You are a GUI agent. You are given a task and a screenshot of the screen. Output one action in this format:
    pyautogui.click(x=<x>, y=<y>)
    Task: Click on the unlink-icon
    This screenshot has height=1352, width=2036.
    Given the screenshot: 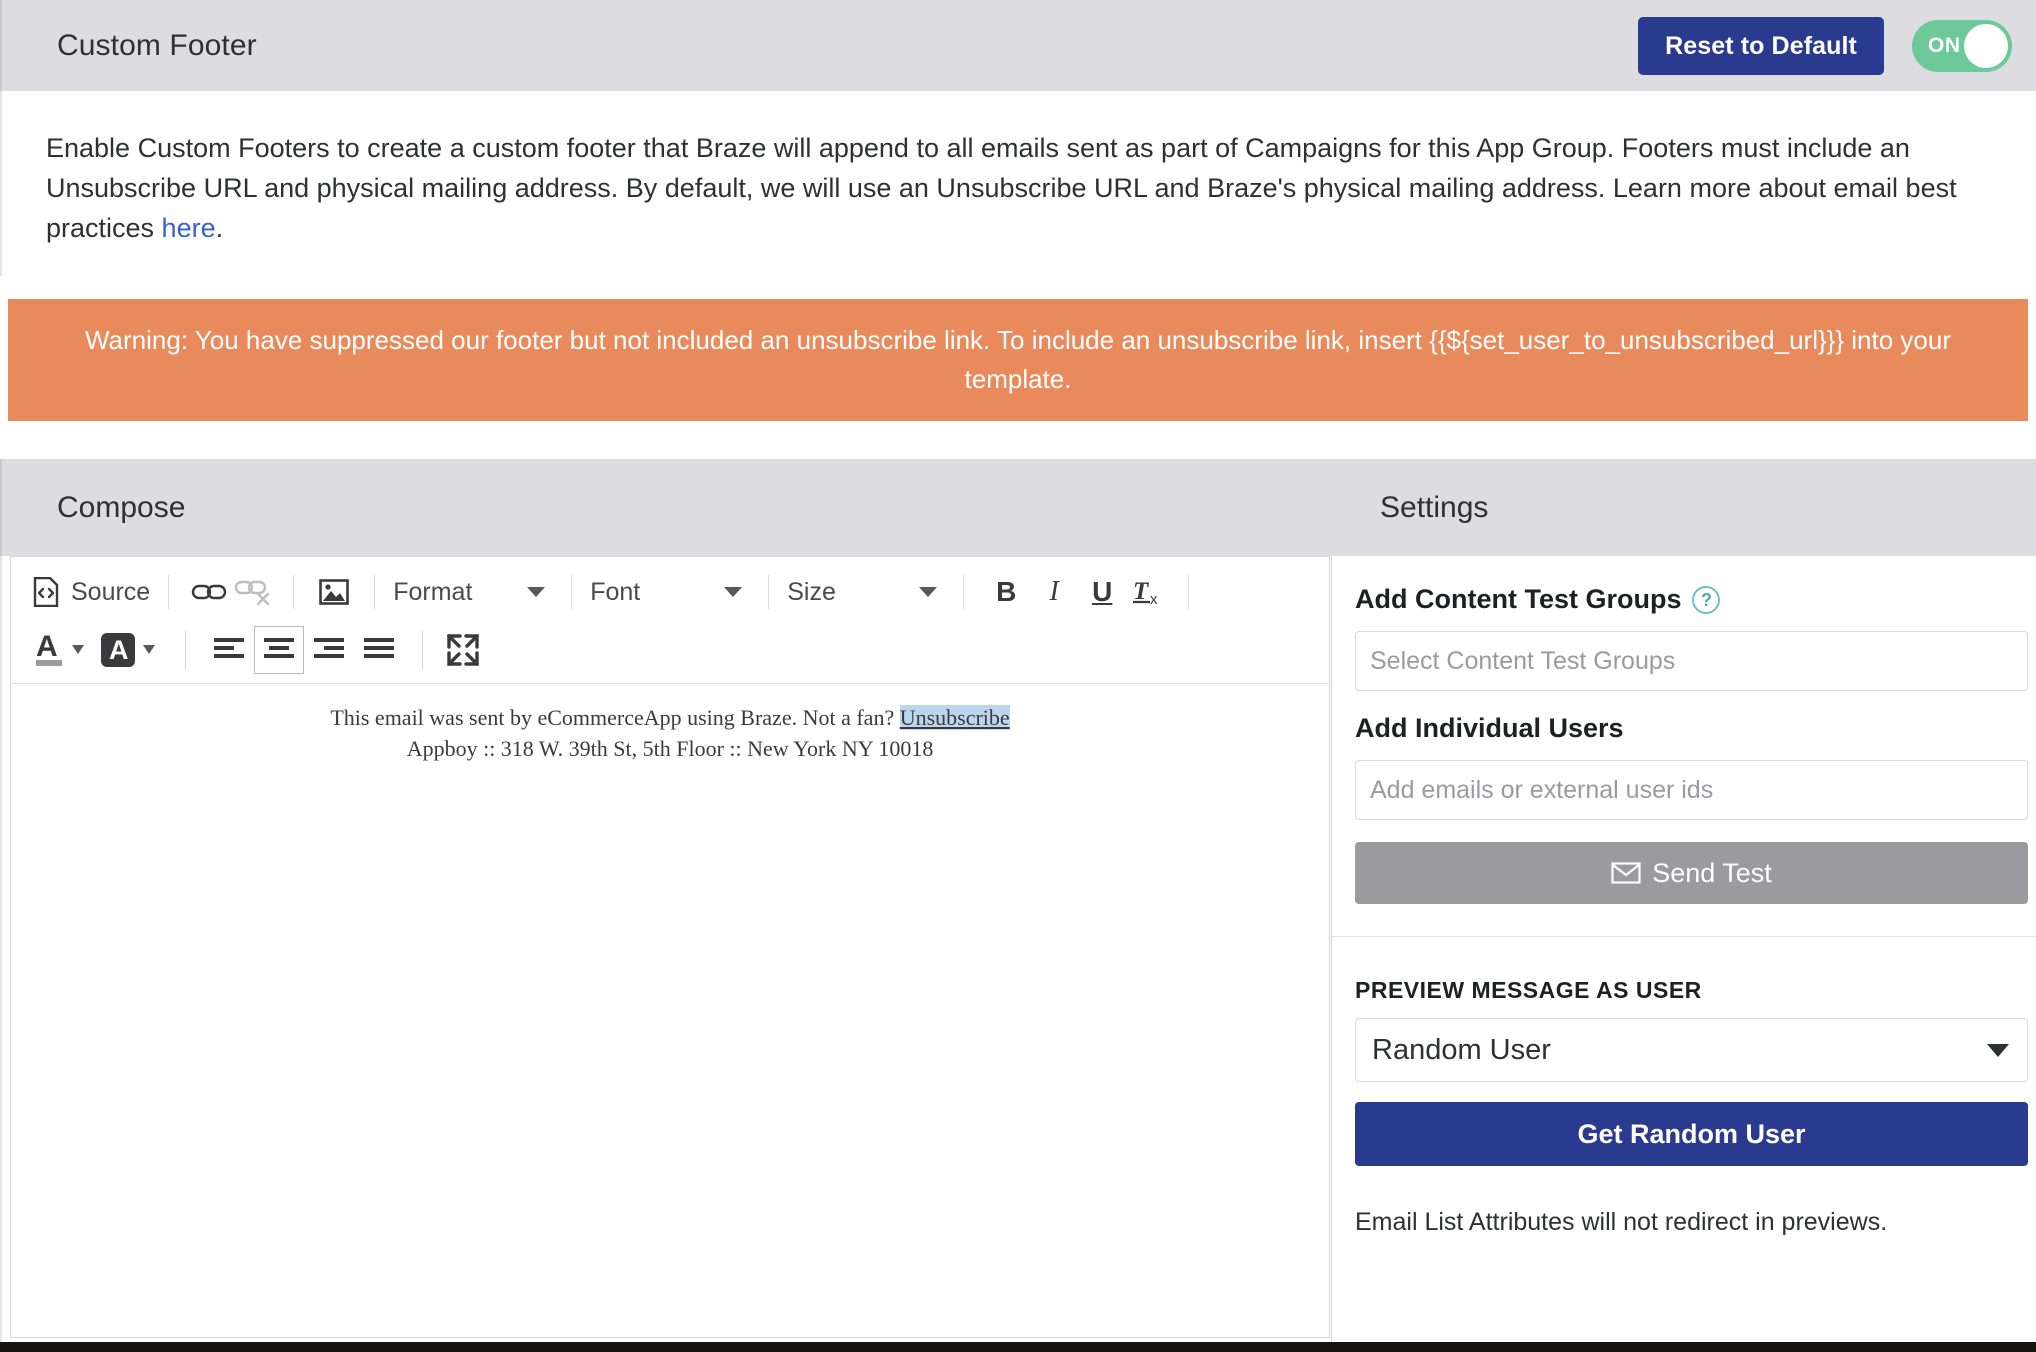 What is the action you would take?
    pyautogui.click(x=253, y=592)
    